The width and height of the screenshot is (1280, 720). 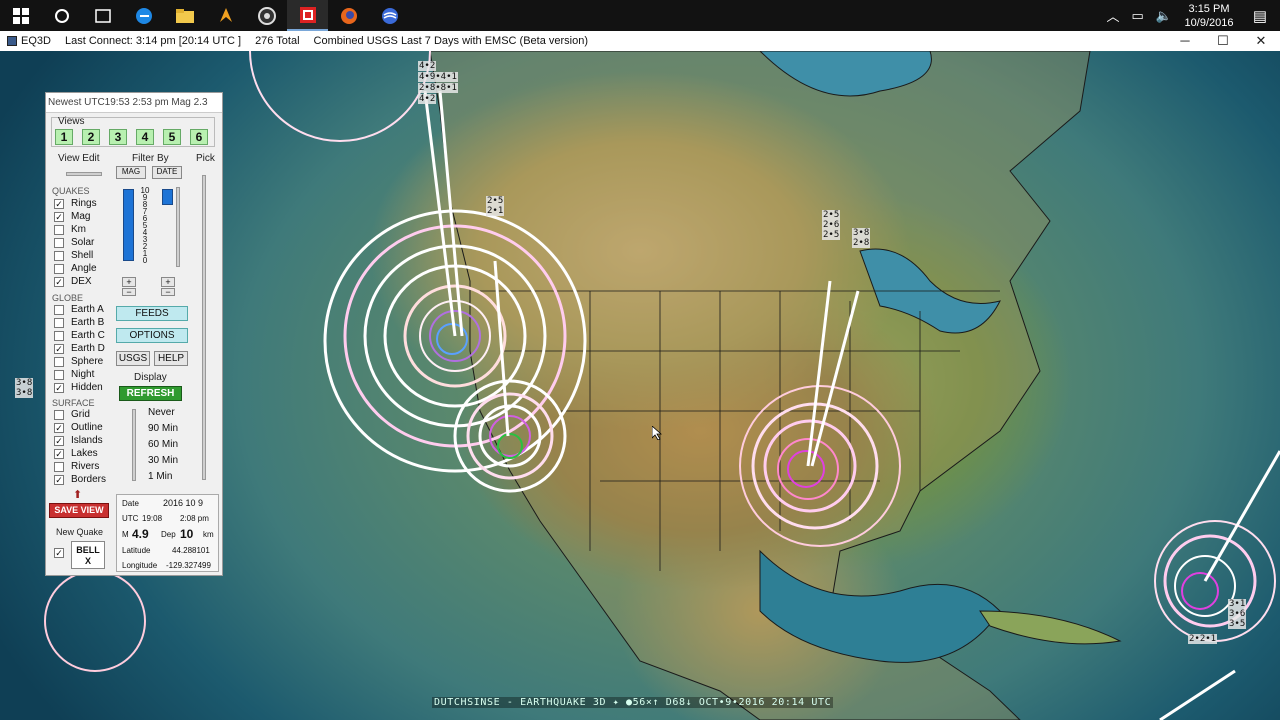 What do you see at coordinates (78, 387) in the screenshot?
I see `checkbox-hidden: ✓ Hidden` at bounding box center [78, 387].